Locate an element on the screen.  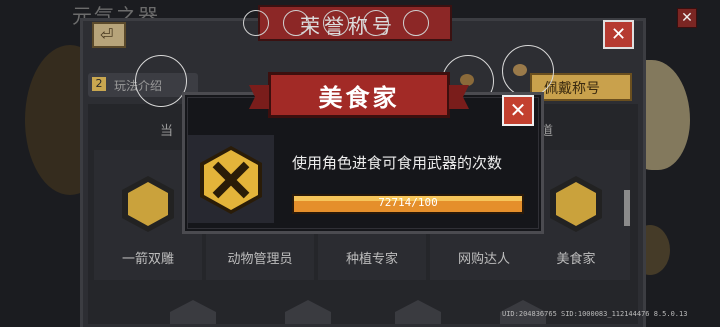
stick-icon is located at coordinates (296, 23).